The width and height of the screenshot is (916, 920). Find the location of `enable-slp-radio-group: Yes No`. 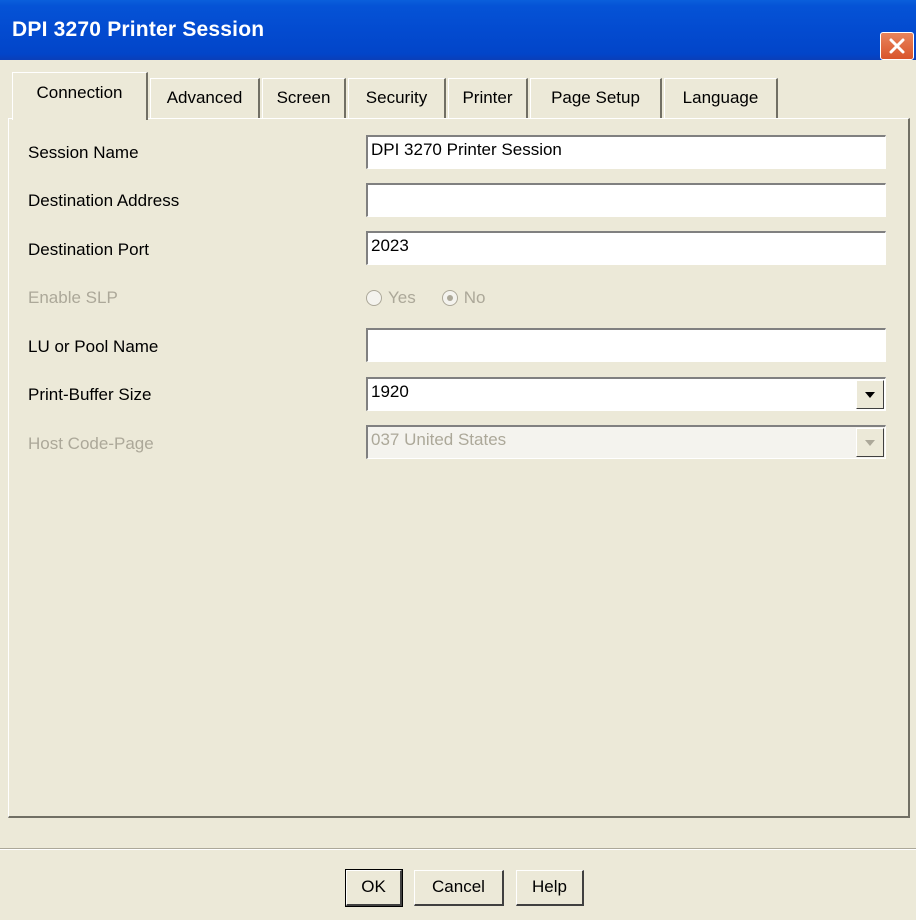

enable-slp-radio-group: Yes No is located at coordinates (425, 298).